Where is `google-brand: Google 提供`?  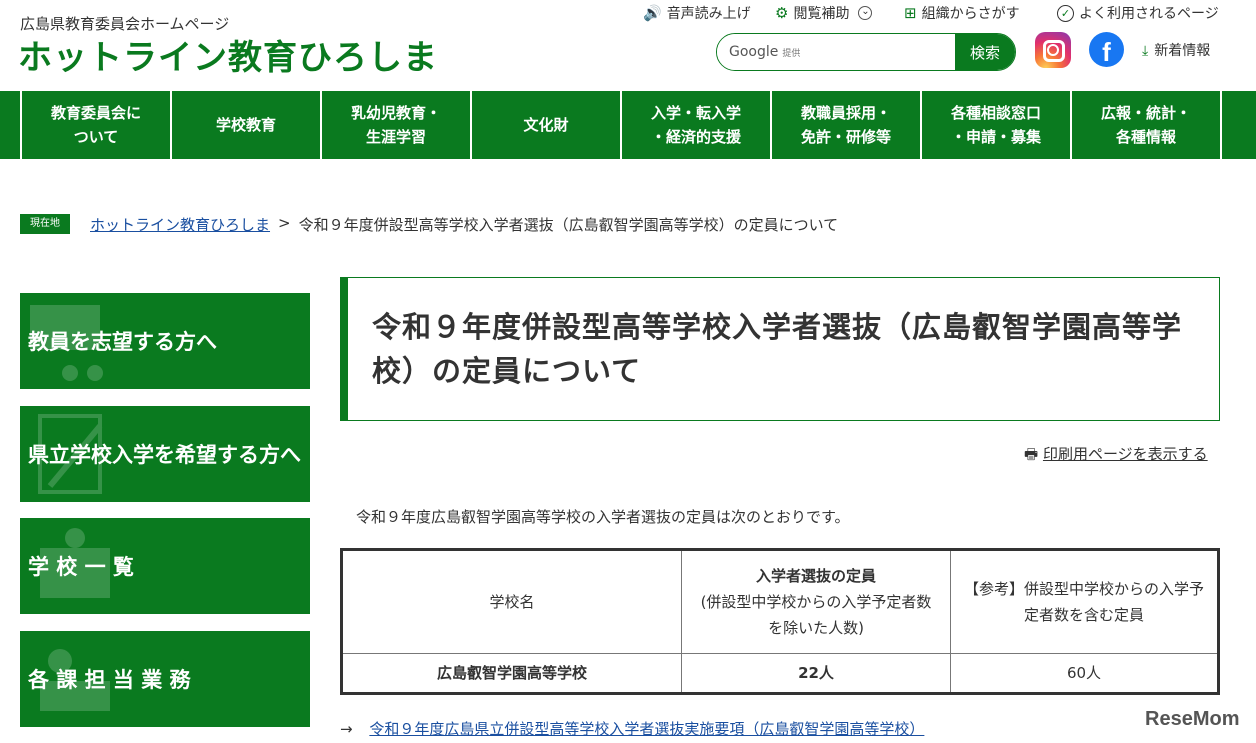 google-brand: Google 提供 is located at coordinates (765, 52).